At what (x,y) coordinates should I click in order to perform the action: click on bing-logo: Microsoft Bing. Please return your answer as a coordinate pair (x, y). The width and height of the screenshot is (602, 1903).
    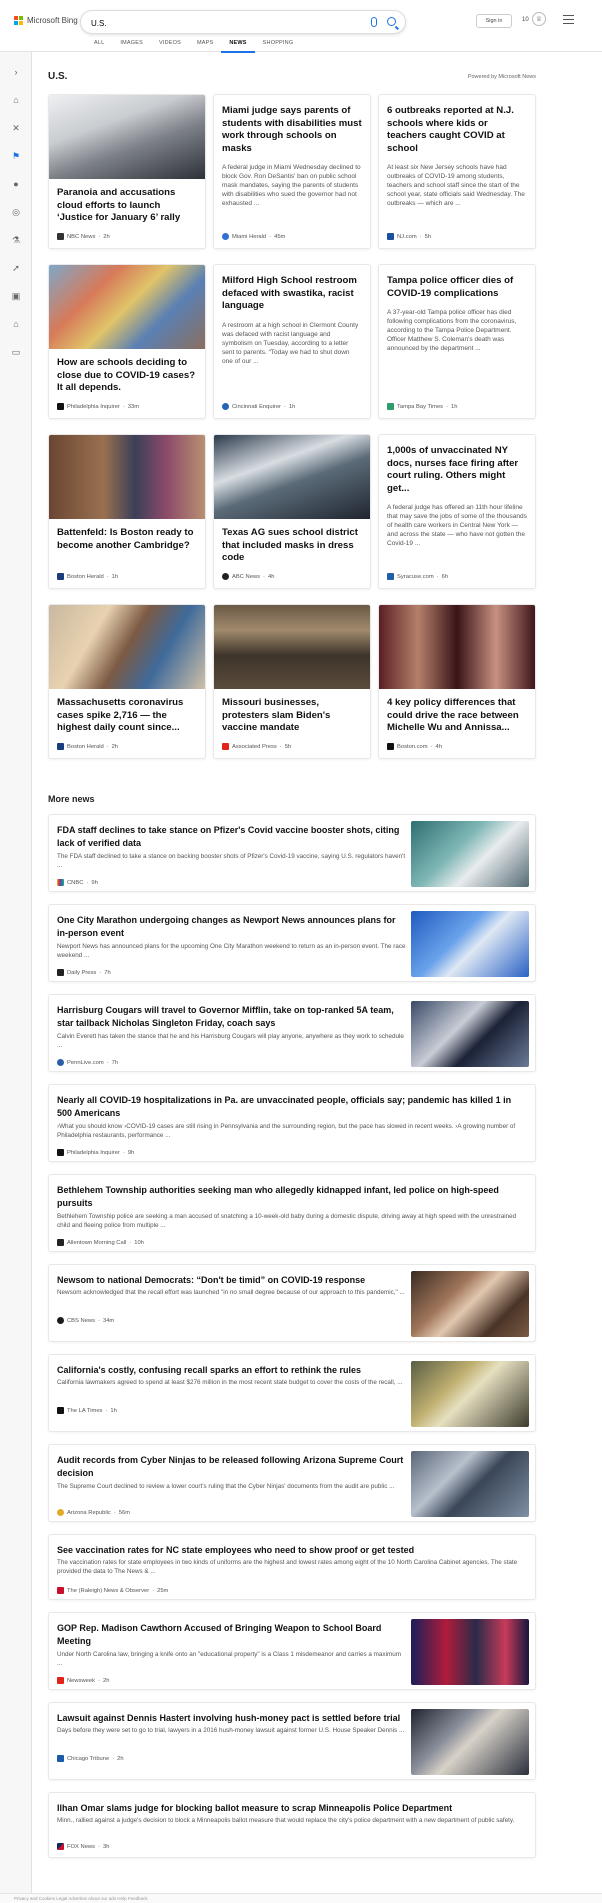
    Looking at the image, I should click on (46, 20).